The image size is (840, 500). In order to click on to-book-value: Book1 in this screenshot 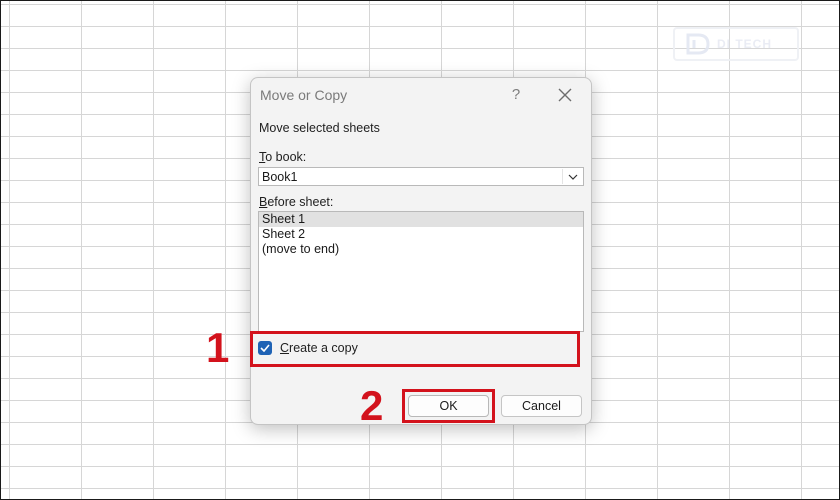, I will do `click(280, 177)`.